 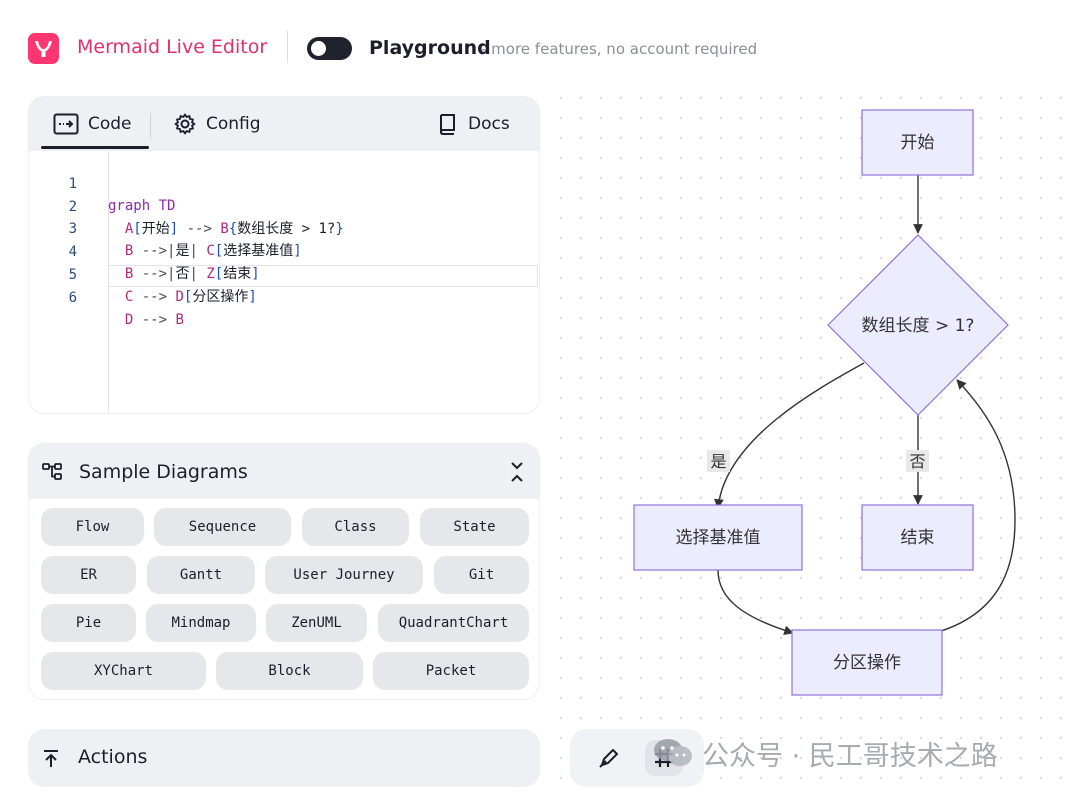 I want to click on edge-label-yes: 是, so click(x=718, y=461).